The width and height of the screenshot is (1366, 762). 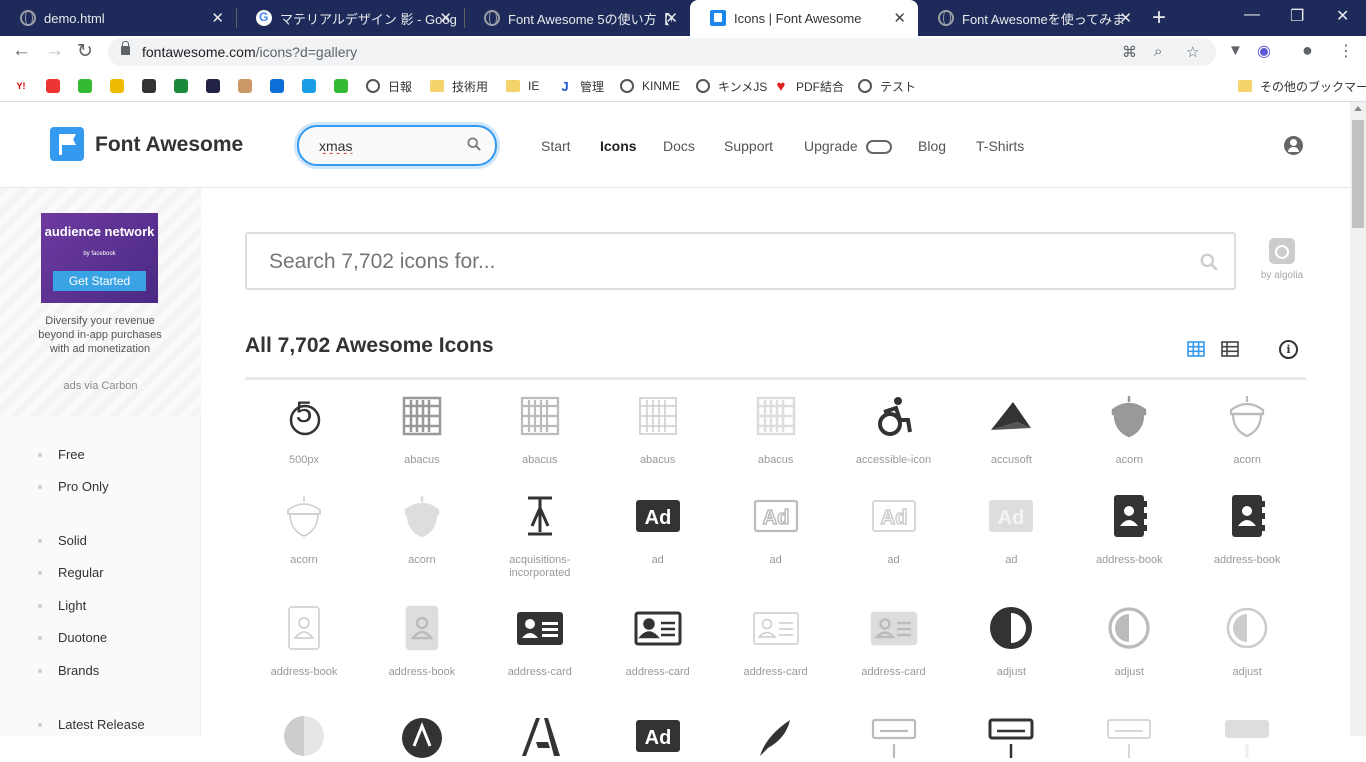 What do you see at coordinates (71, 572) in the screenshot?
I see `filter-regular: Regular` at bounding box center [71, 572].